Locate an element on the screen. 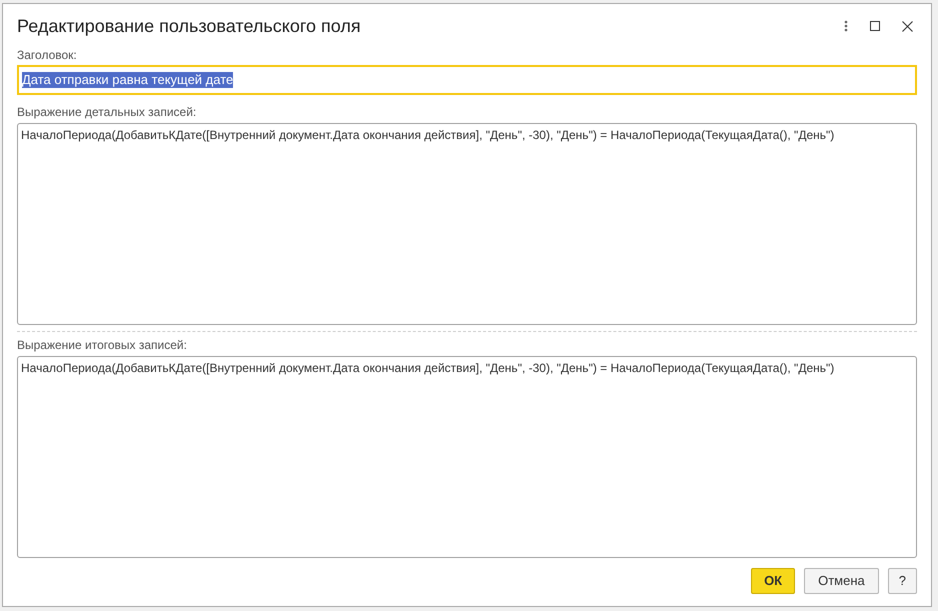 This screenshot has height=611, width=938. maximize-icon is located at coordinates (875, 26).